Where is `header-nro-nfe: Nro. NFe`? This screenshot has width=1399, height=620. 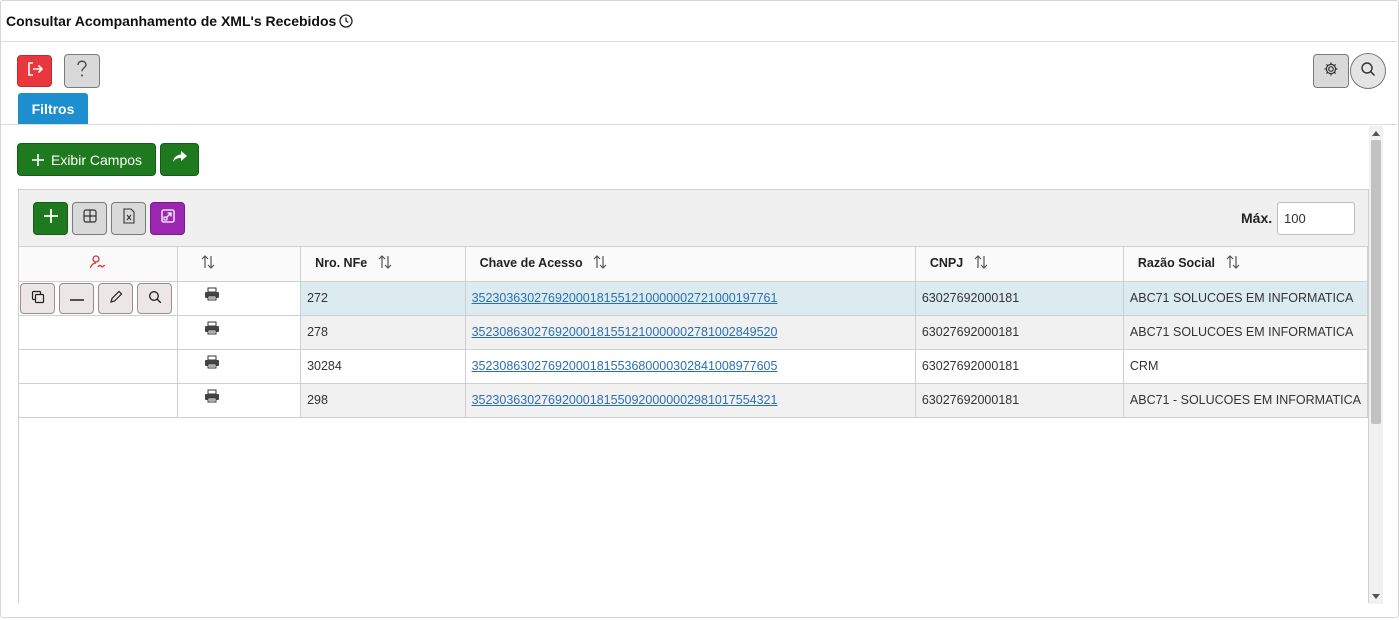
header-nro-nfe: Nro. NFe is located at coordinates (383, 264).